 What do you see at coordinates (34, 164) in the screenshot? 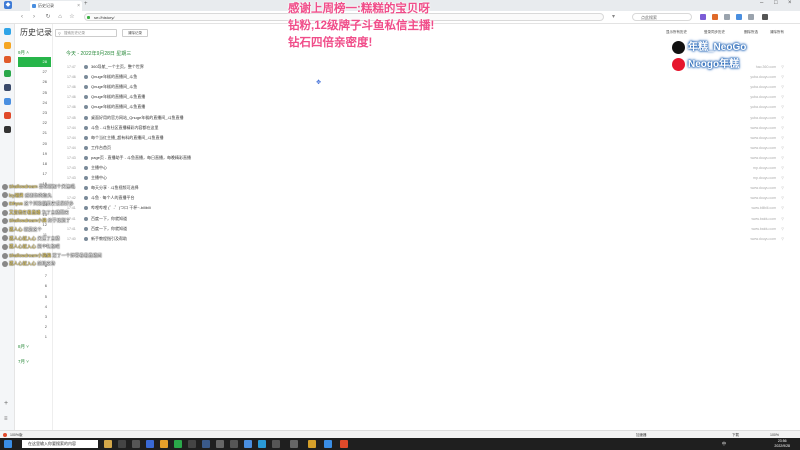
I see `timeline-day: 18` at bounding box center [34, 164].